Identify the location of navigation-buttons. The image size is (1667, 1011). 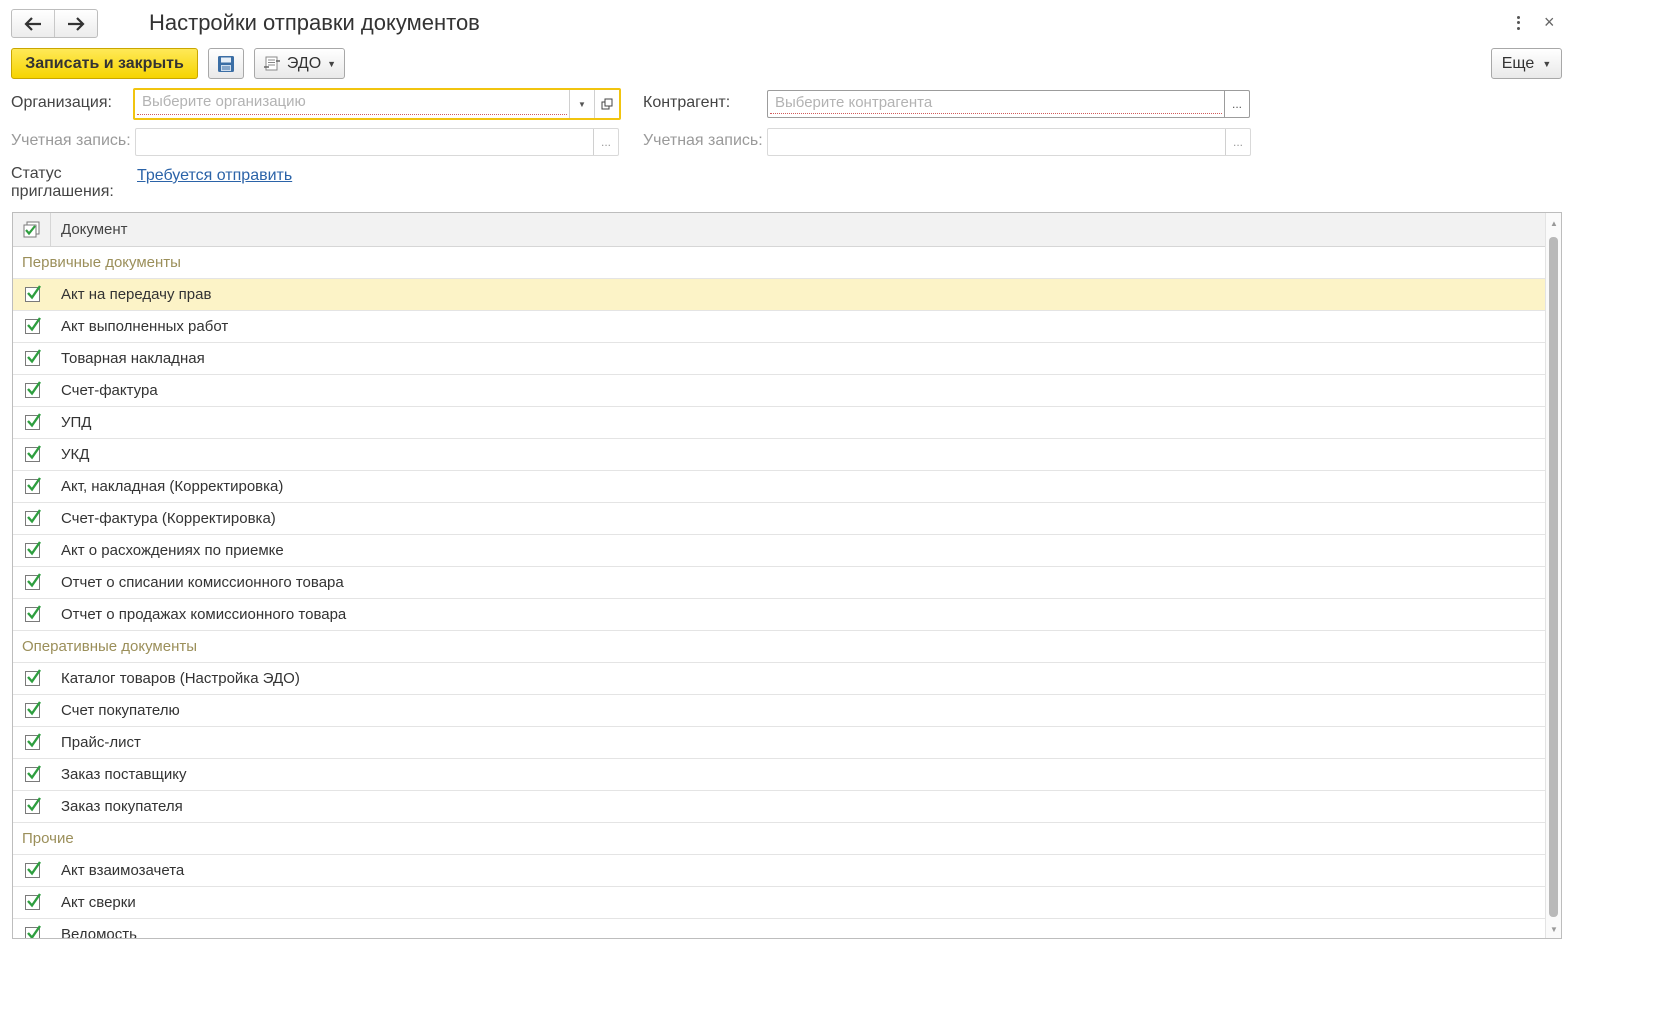
(54, 23).